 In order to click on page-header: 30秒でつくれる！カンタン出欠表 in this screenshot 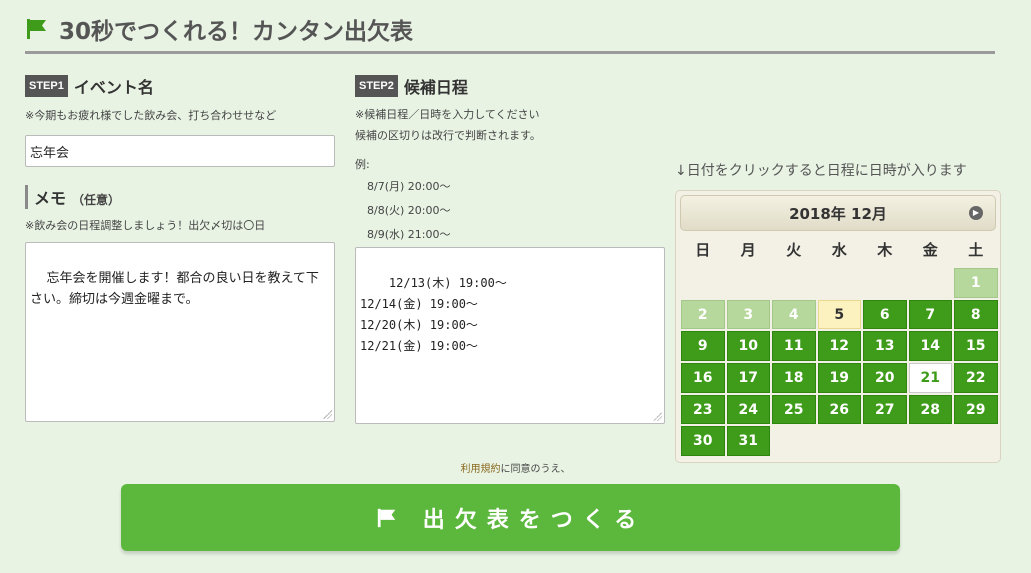, I will do `click(510, 33)`.